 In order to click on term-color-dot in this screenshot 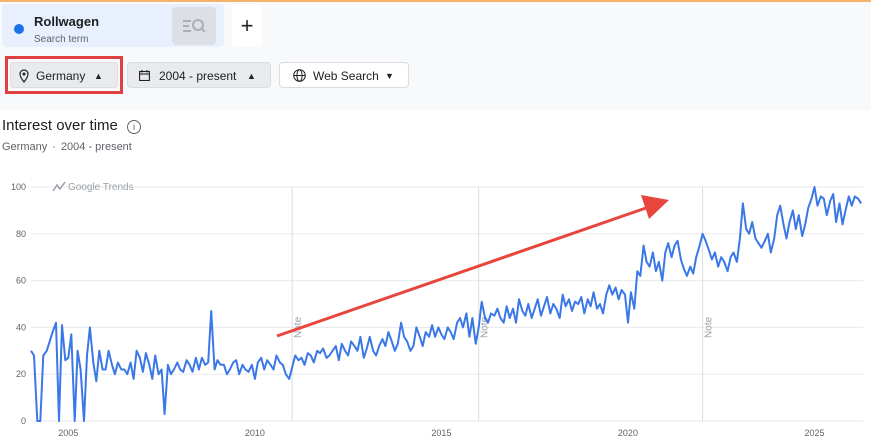, I will do `click(19, 29)`.